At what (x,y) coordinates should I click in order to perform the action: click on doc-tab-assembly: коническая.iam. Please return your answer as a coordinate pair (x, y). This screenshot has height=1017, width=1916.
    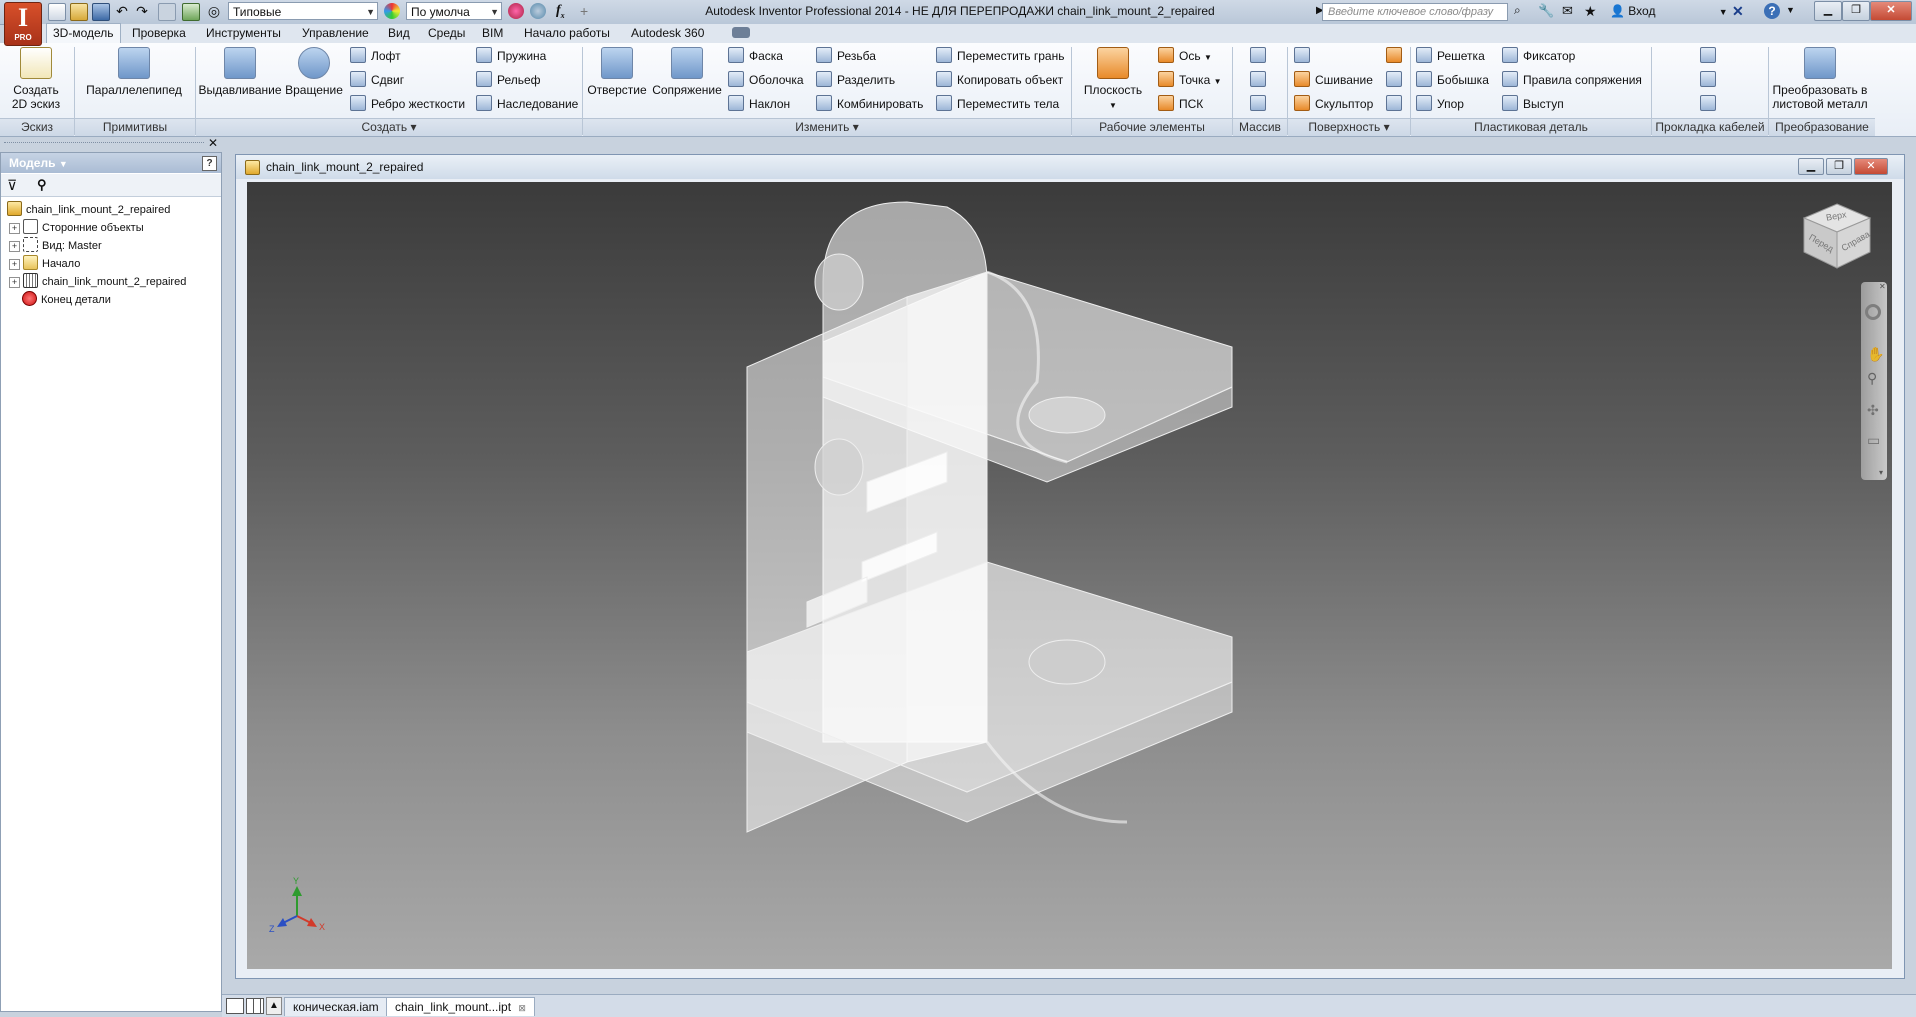
    Looking at the image, I should click on (336, 1006).